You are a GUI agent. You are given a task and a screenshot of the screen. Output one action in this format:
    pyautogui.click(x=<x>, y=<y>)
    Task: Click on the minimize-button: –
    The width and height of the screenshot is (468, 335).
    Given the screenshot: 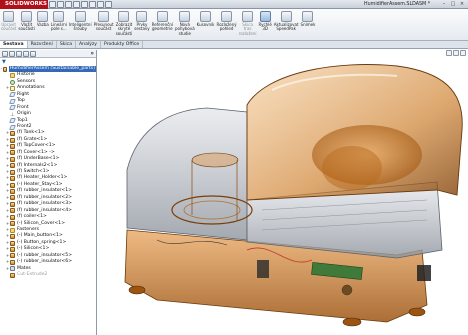 What is the action you would take?
    pyautogui.click(x=444, y=4)
    